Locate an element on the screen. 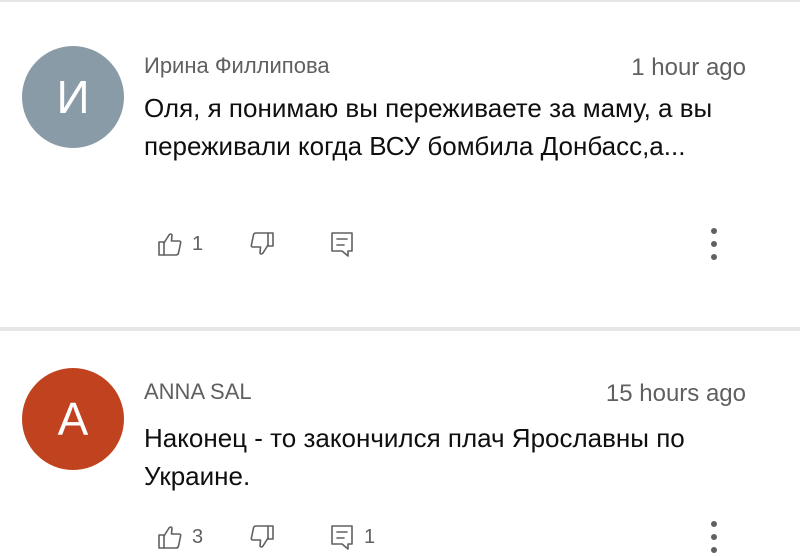 The image size is (800, 556). avatar-letter: A is located at coordinates (73, 419).